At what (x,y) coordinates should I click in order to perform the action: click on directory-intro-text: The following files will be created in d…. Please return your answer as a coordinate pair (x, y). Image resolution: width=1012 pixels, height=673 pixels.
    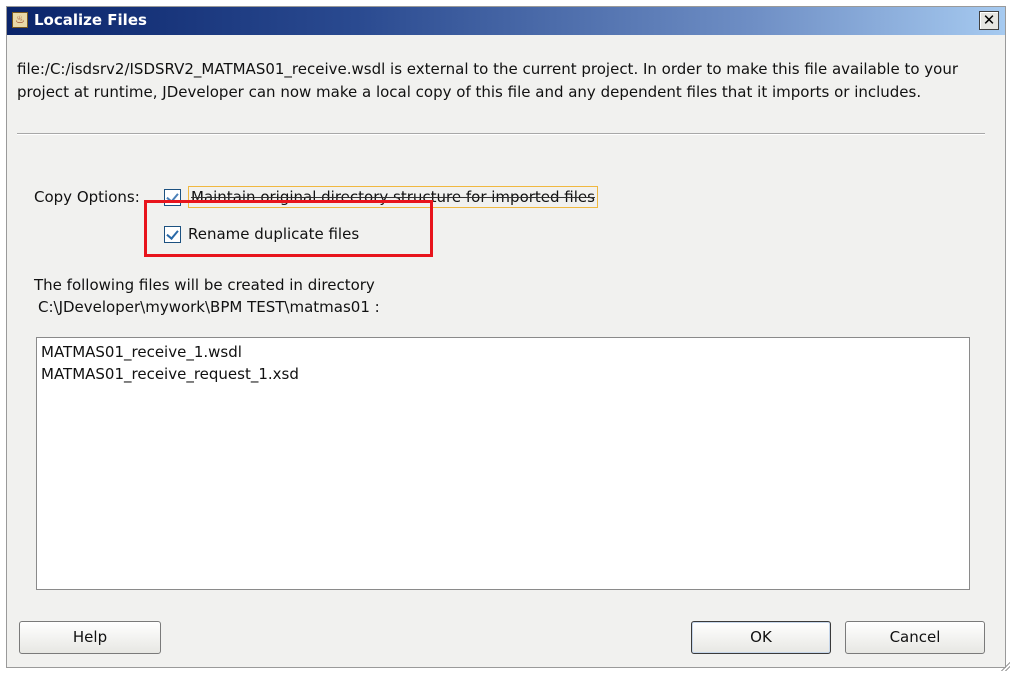
    Looking at the image, I should click on (204, 285).